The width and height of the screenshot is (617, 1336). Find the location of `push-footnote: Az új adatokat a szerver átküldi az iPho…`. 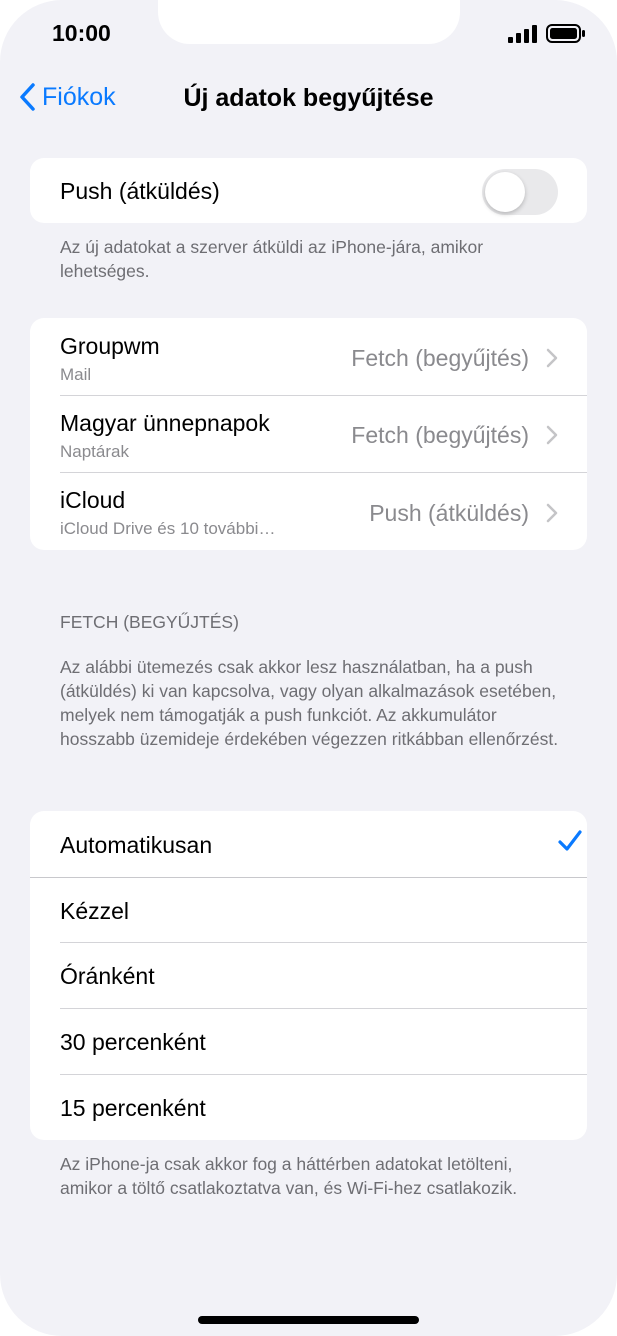

push-footnote: Az új adatokat a szerver átküldi az iPho… is located at coordinates (272, 259).